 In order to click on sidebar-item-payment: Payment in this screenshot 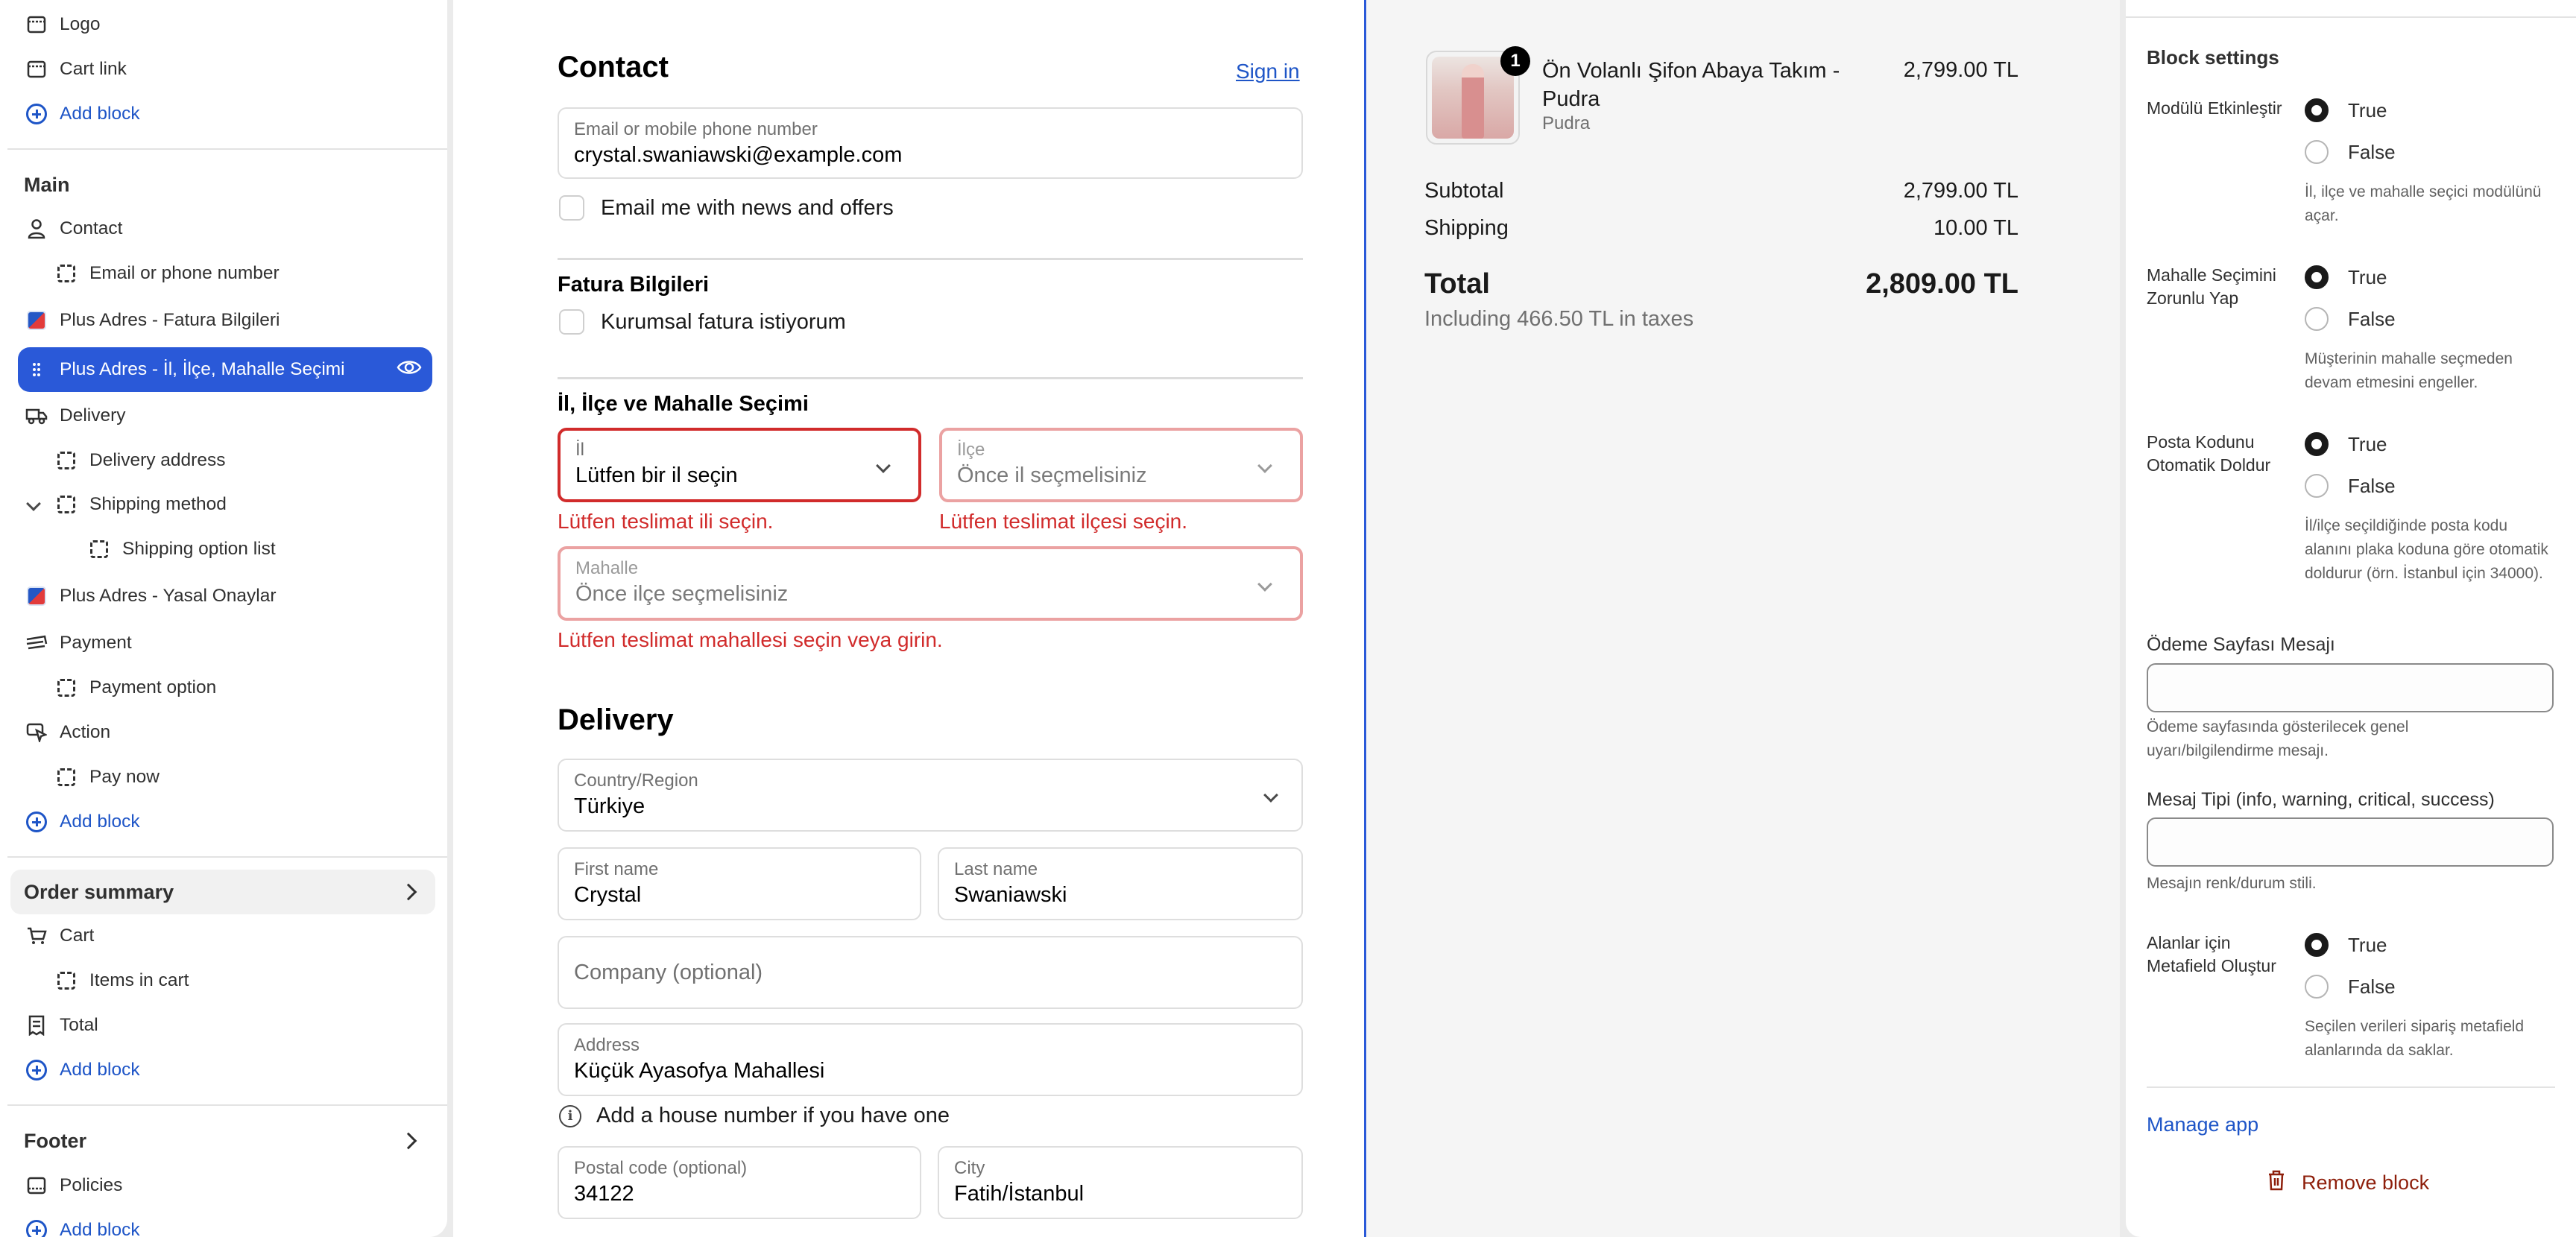, I will do `click(226, 643)`.